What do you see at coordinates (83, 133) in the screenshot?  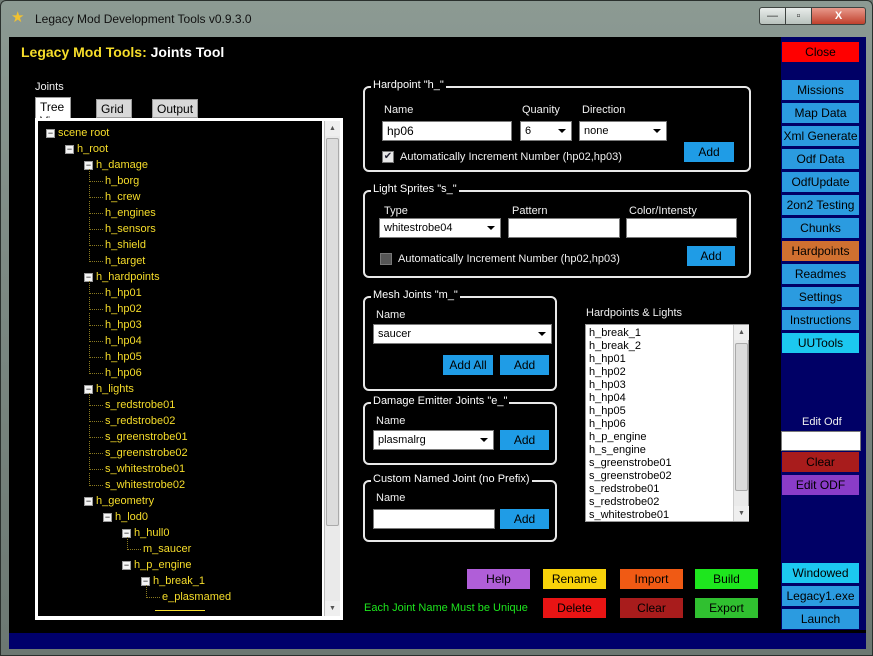 I see `tree-node: scene root` at bounding box center [83, 133].